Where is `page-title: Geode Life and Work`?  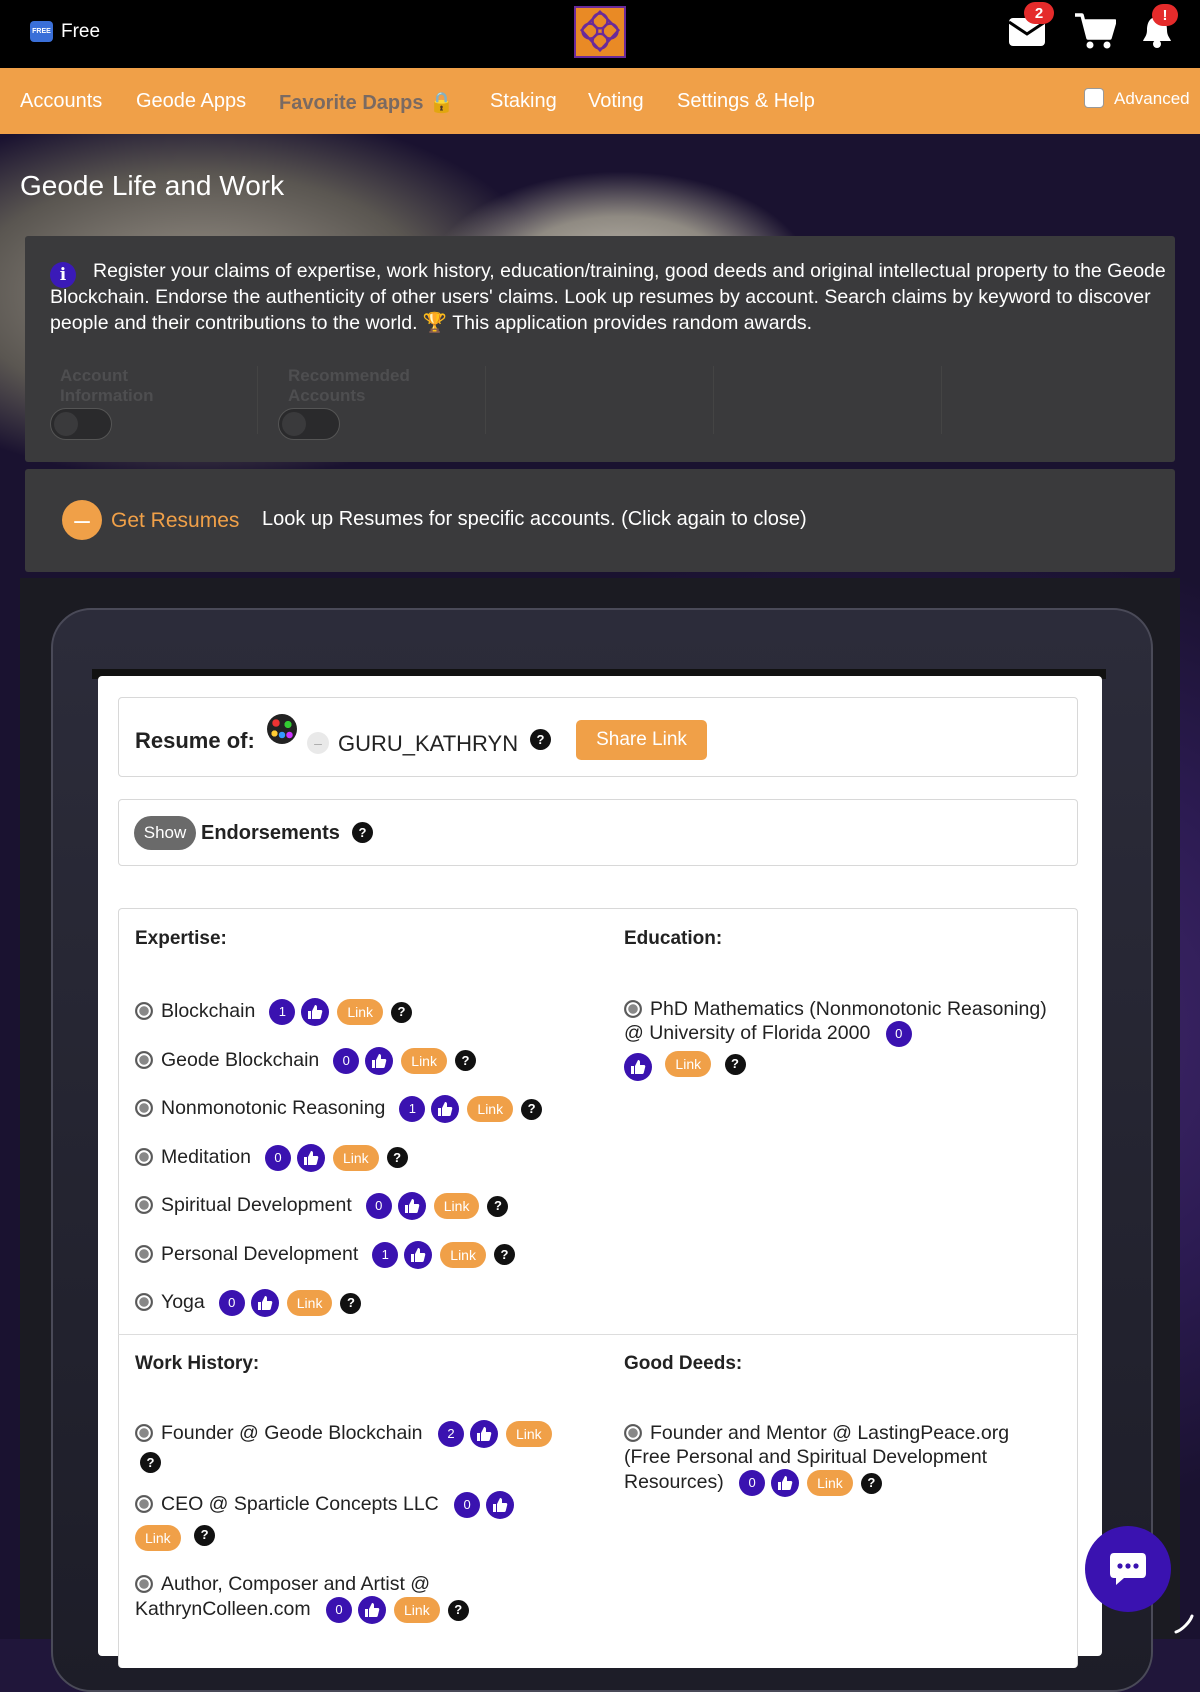
page-title: Geode Life and Work is located at coordinates (152, 185).